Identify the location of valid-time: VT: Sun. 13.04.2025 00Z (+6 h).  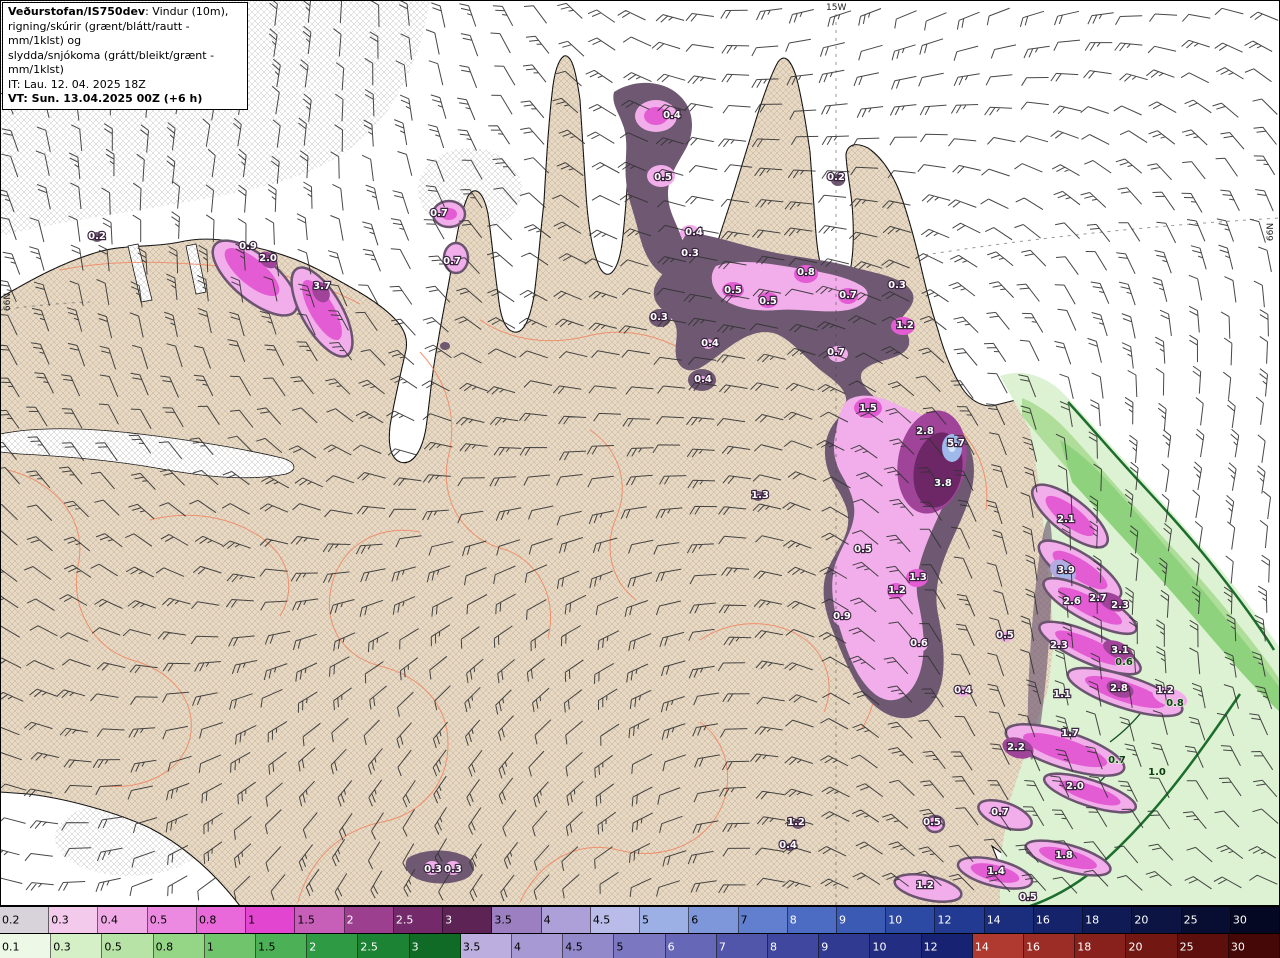
(105, 99).